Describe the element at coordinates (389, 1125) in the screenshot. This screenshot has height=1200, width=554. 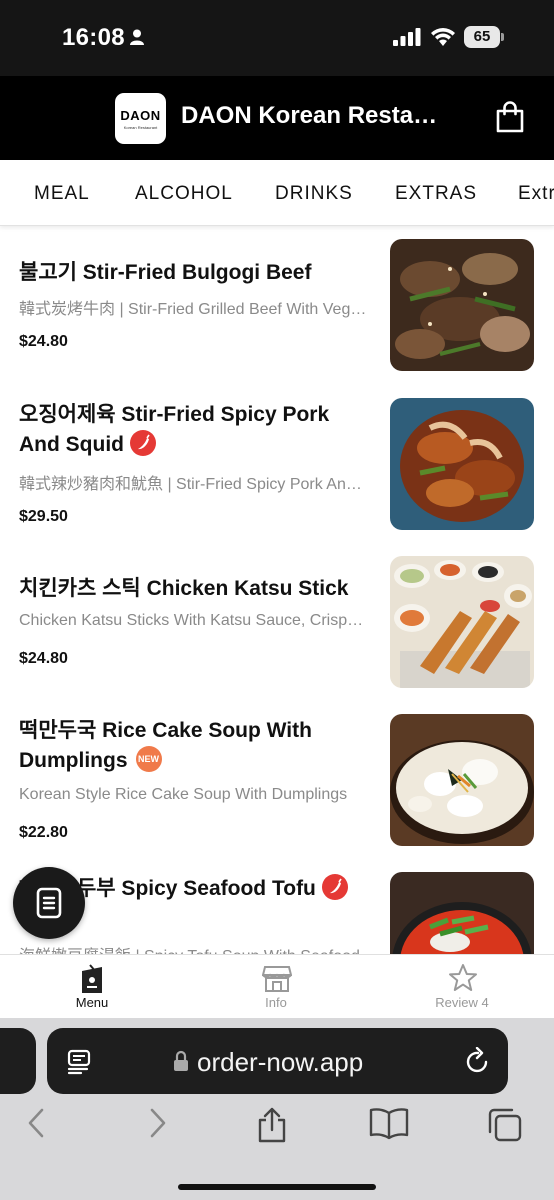
I see `bookmarks-icon` at that location.